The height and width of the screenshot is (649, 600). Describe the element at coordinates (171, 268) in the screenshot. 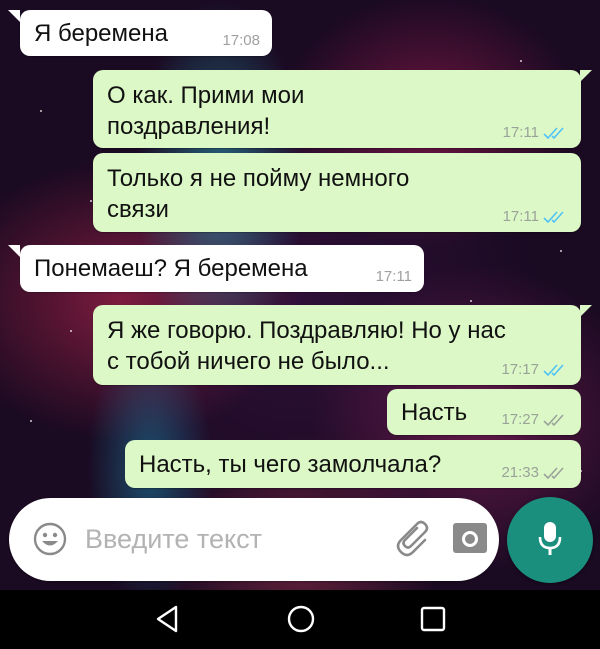

I see `message-text: Понемаеш? Я беремена` at that location.